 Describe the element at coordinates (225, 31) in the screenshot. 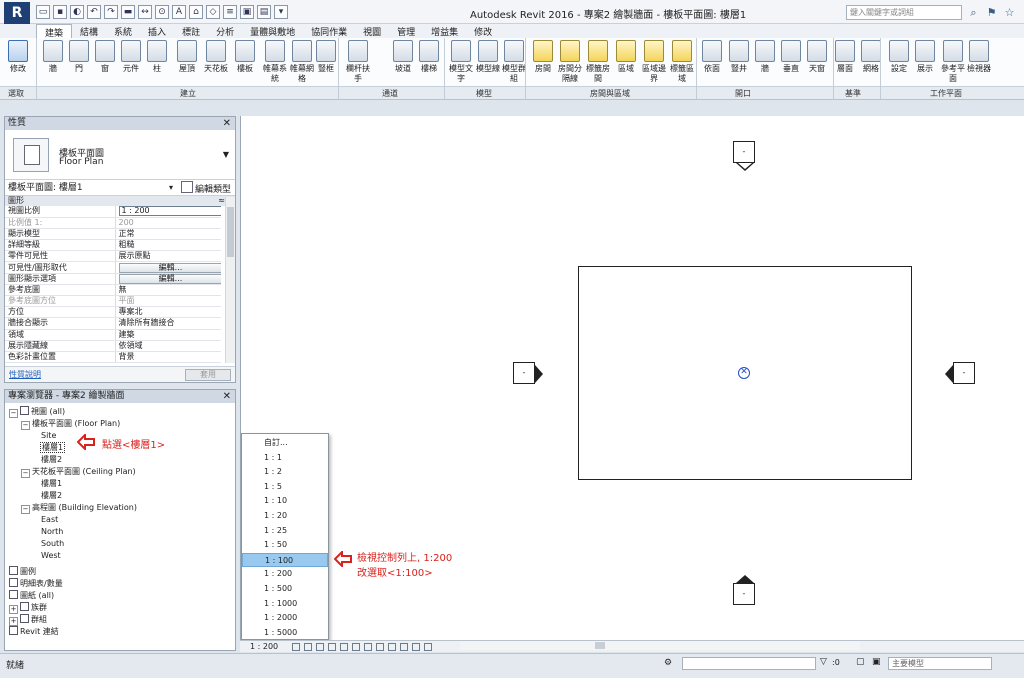

I see `tab-5: 分析` at that location.